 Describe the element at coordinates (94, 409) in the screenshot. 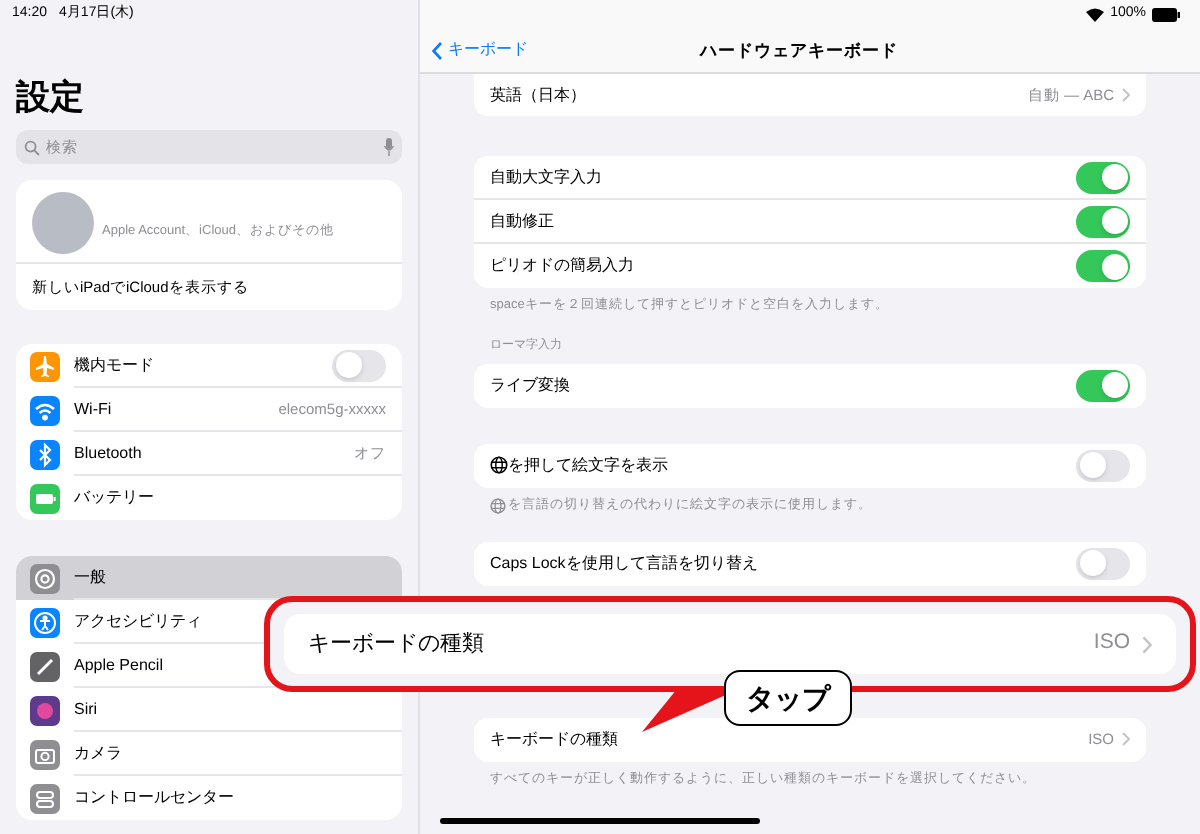

I see `item-label: Wi-Fi` at that location.